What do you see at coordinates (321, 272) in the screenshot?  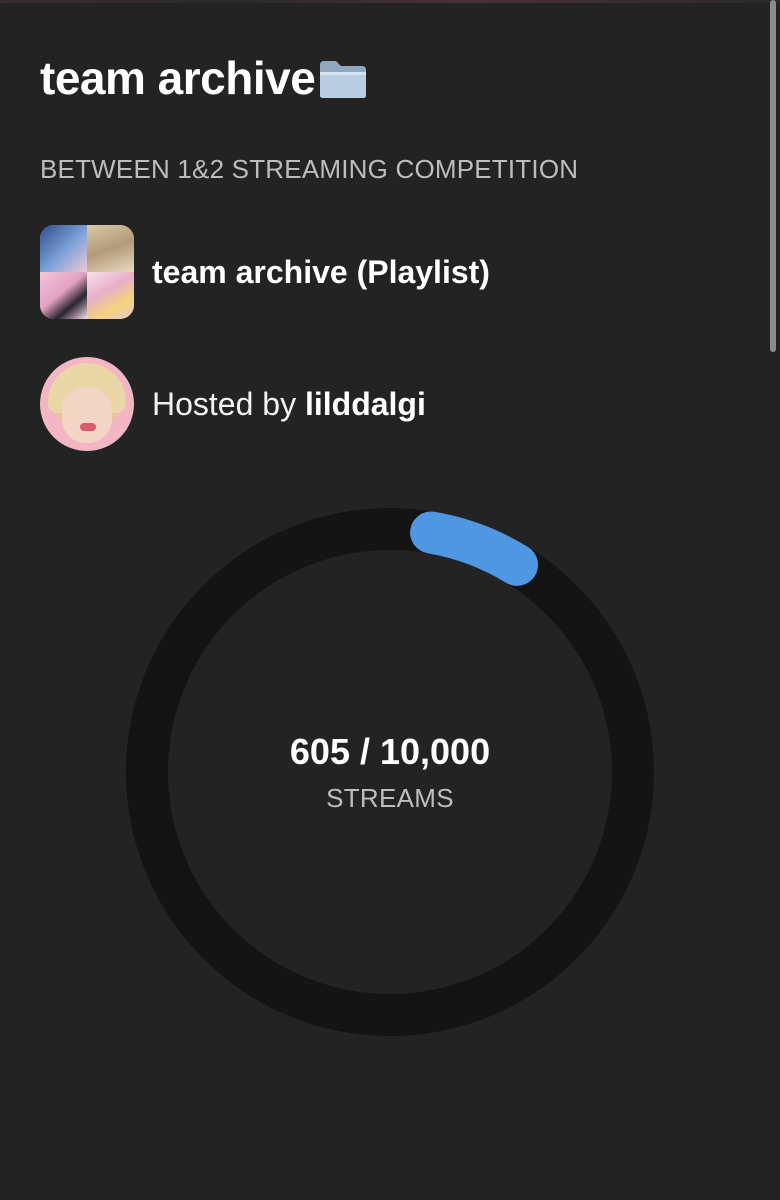 I see `playlist-title: team archive (Playlist)` at bounding box center [321, 272].